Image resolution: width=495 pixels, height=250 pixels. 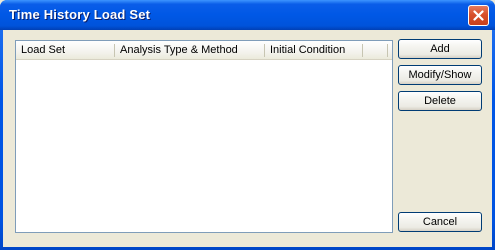 I want to click on close-icon, so click(x=478, y=15).